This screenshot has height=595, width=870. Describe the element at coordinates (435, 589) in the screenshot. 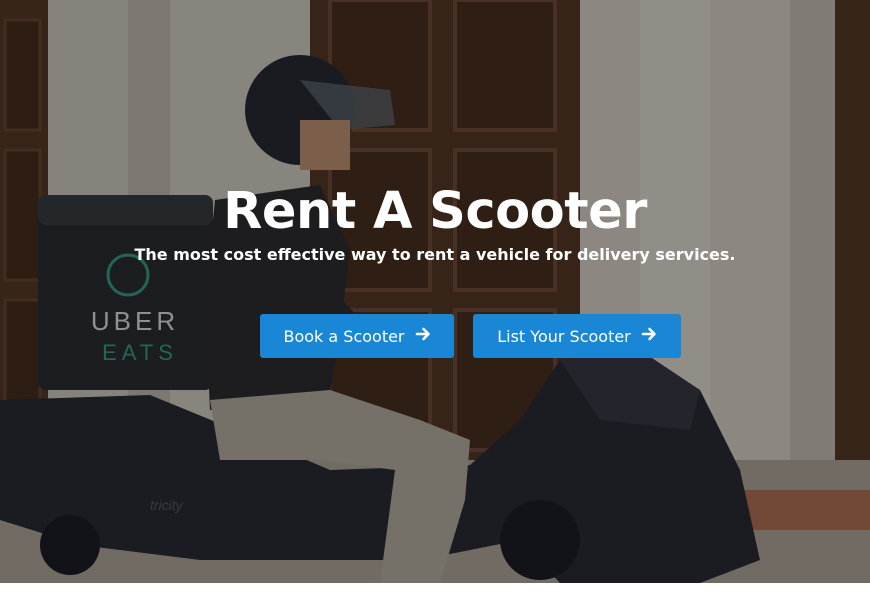

I see `page-bottom-strip` at that location.